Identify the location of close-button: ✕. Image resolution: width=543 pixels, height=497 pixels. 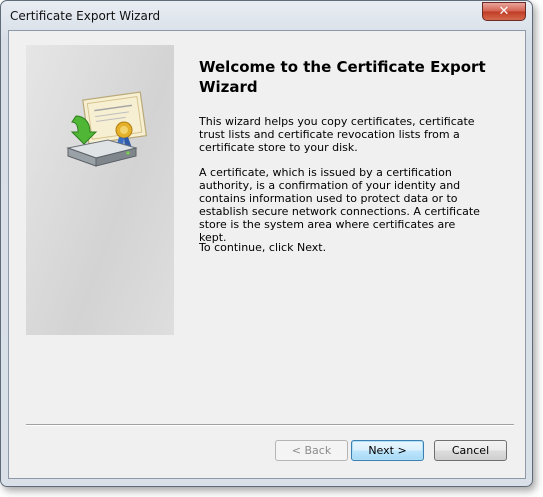
(504, 11).